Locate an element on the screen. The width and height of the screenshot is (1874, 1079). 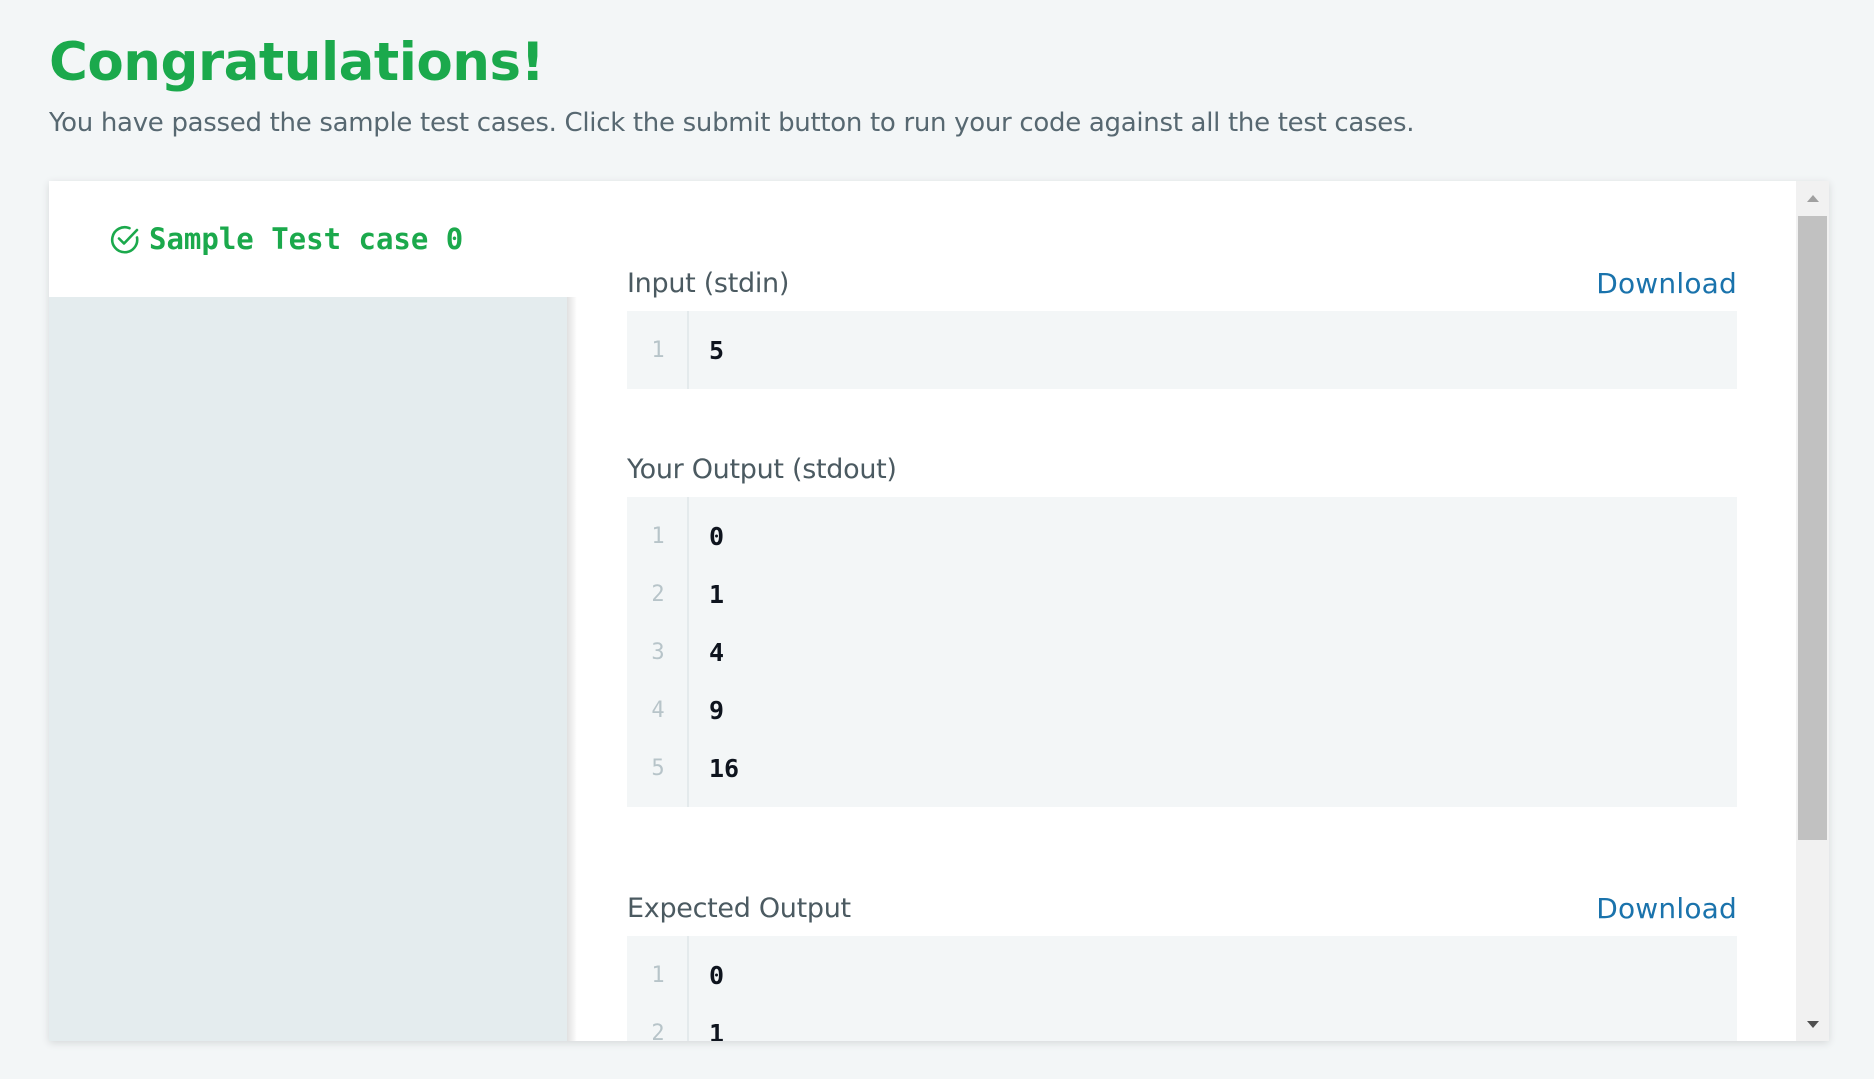
tab-sample-test-case-0: Sample Test case 0 is located at coordinates (308, 239).